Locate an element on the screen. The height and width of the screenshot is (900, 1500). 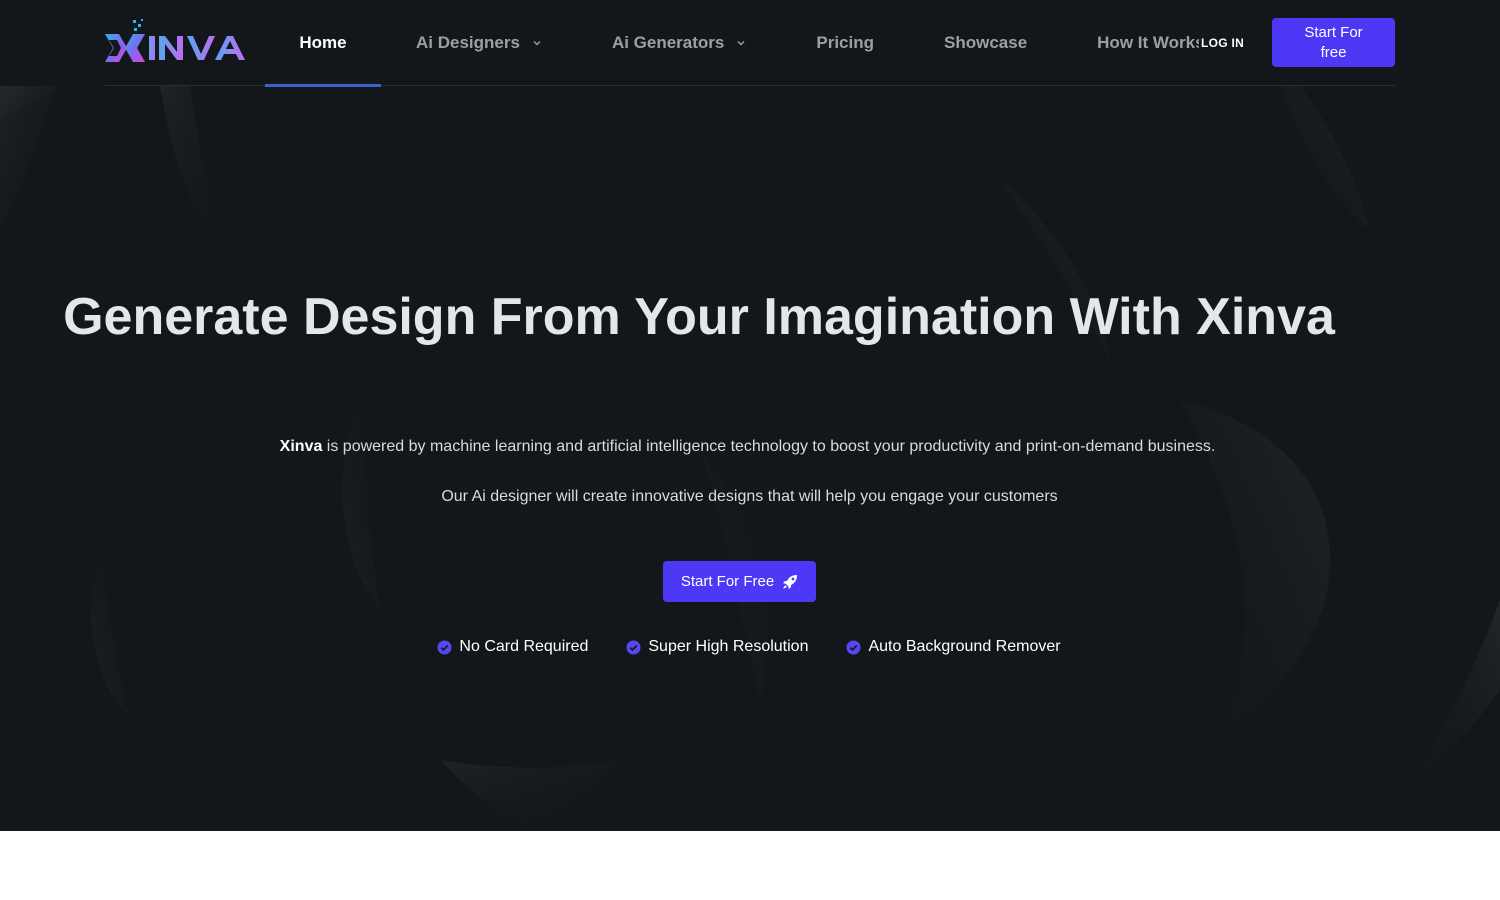
nav-label: Home is located at coordinates (323, 42).